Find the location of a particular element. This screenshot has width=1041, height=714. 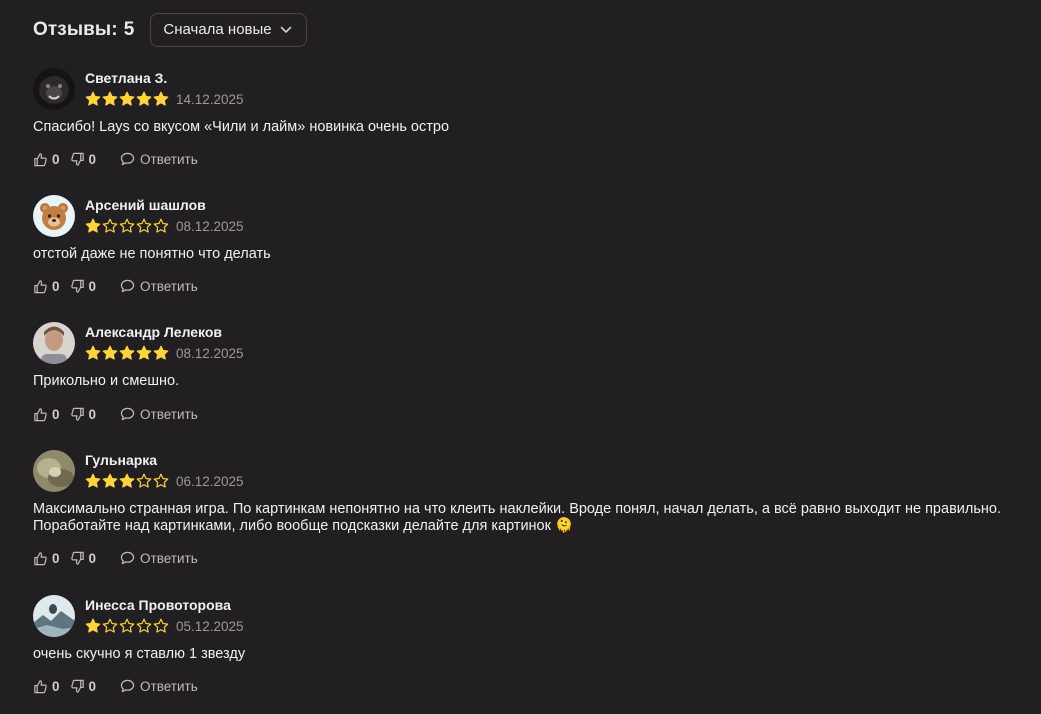

reviews-title-label: Отзывы: is located at coordinates (75, 29).